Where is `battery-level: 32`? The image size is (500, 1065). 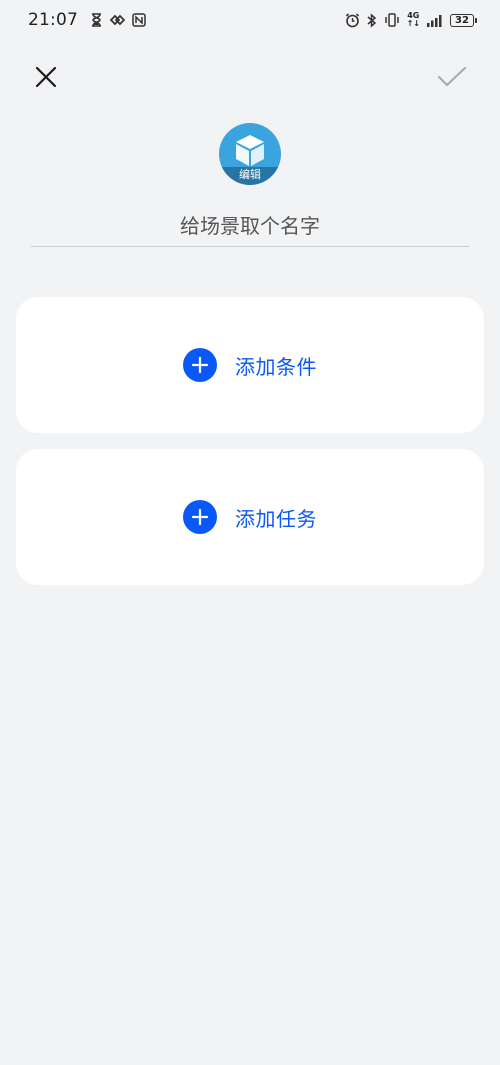 battery-level: 32 is located at coordinates (462, 20).